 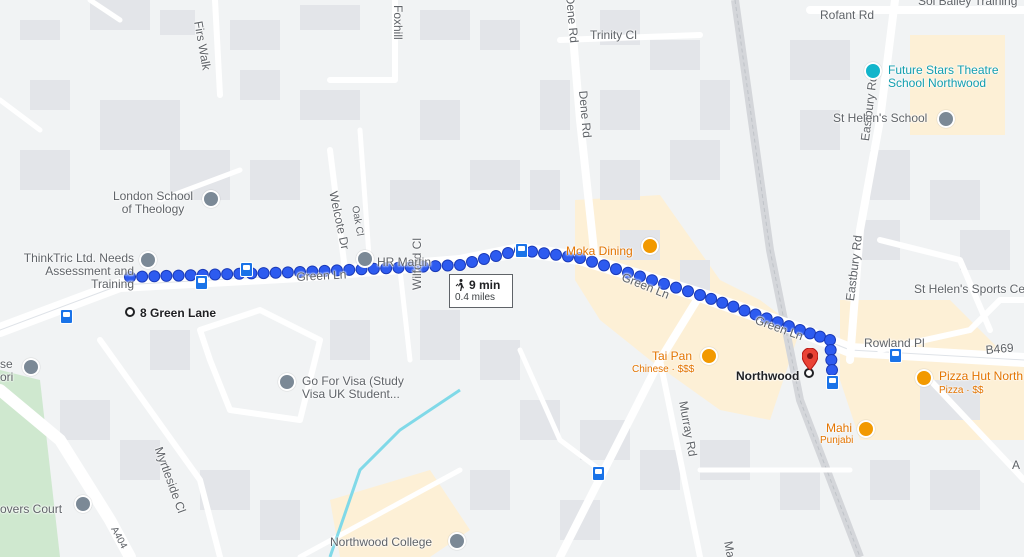 What do you see at coordinates (365, 259) in the screenshot?
I see `shop-pin-icon` at bounding box center [365, 259].